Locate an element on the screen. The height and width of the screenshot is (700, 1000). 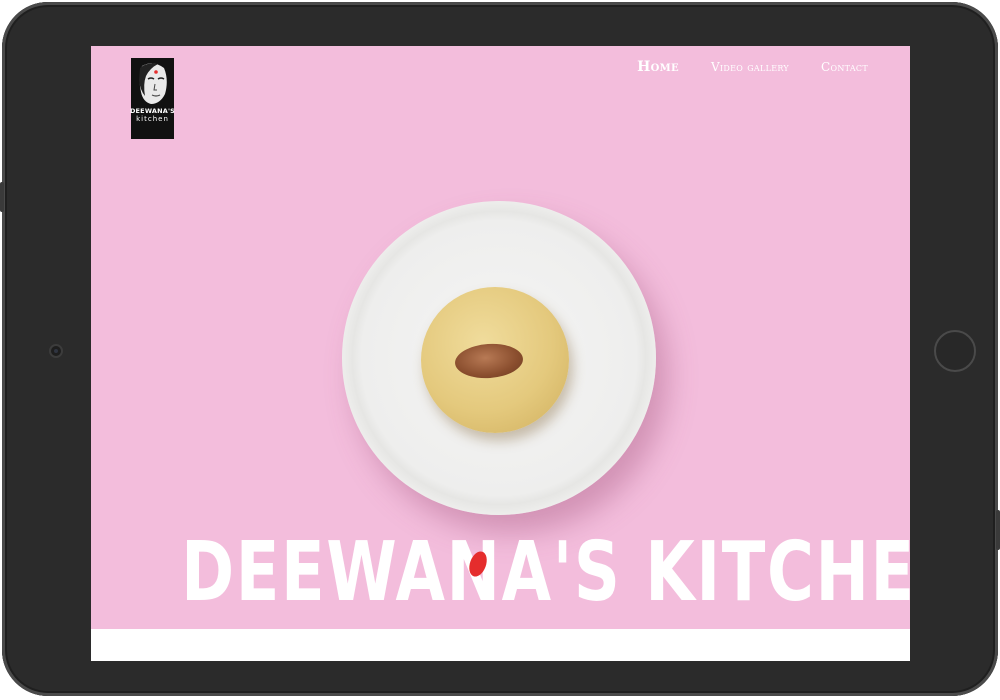
nav-contact: Contact is located at coordinates (844, 67).